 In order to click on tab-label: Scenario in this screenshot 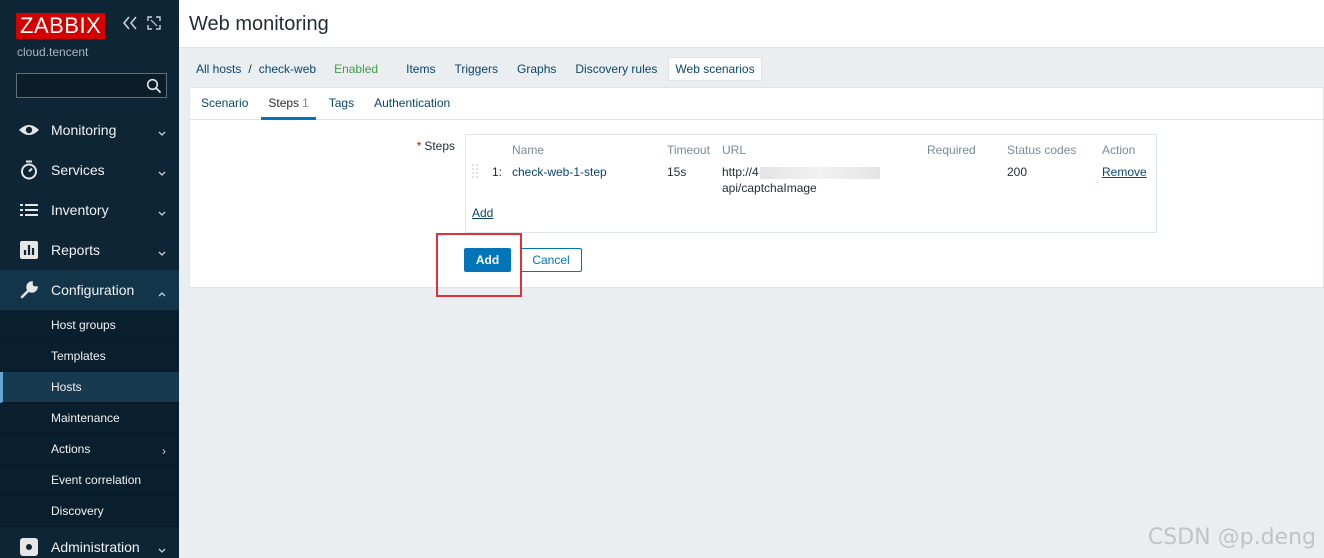, I will do `click(225, 103)`.